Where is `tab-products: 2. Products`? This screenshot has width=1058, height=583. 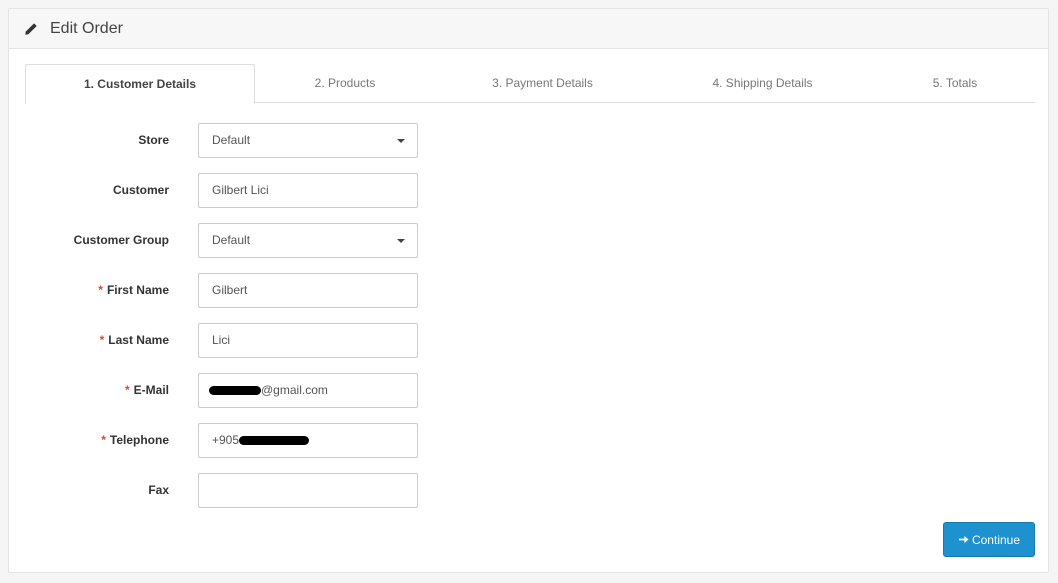 tab-products: 2. Products is located at coordinates (345, 83).